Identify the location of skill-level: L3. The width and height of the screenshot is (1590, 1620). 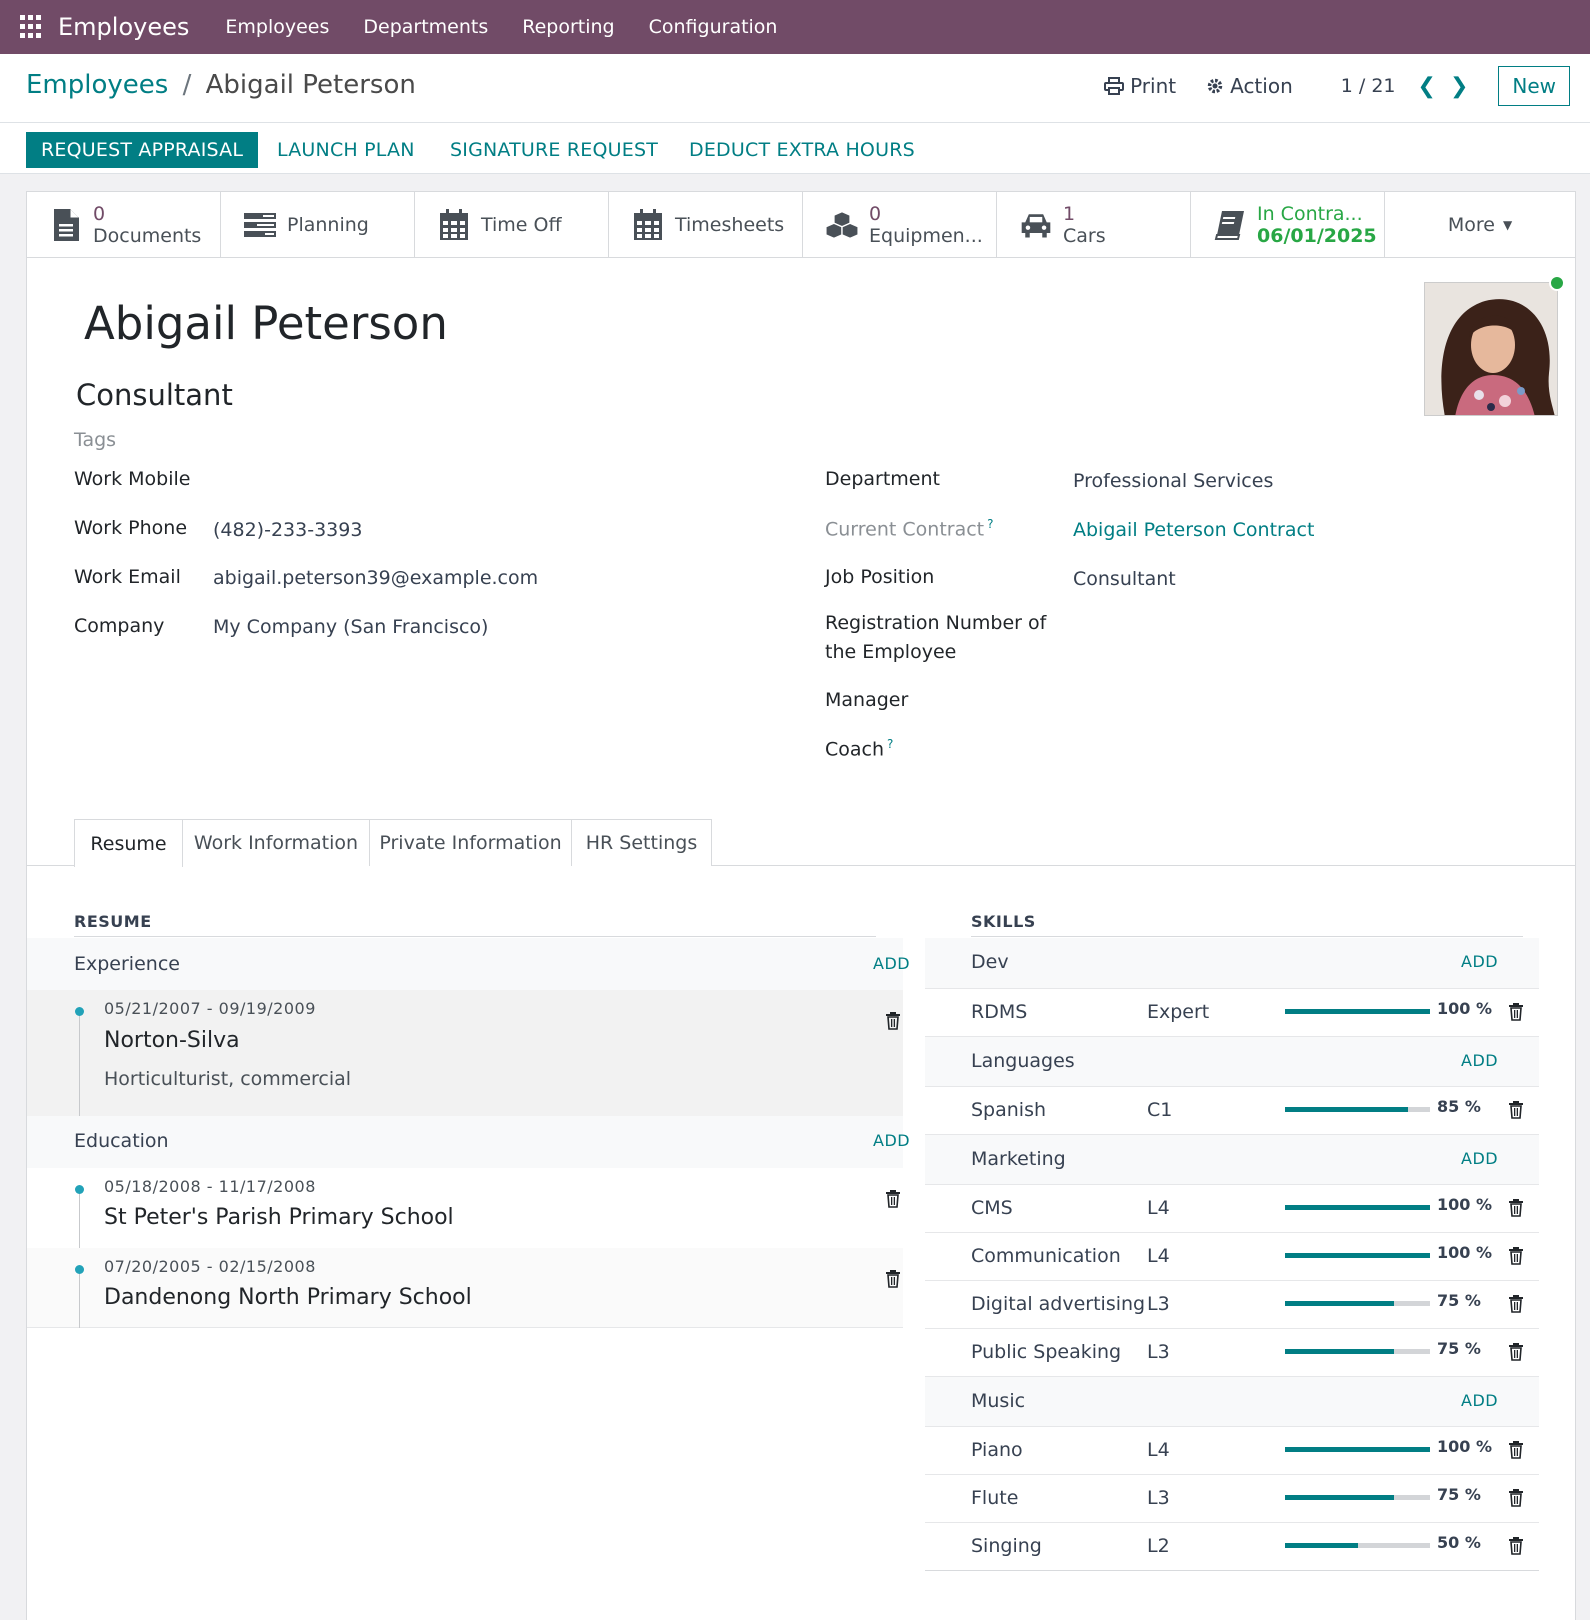
(1158, 1498).